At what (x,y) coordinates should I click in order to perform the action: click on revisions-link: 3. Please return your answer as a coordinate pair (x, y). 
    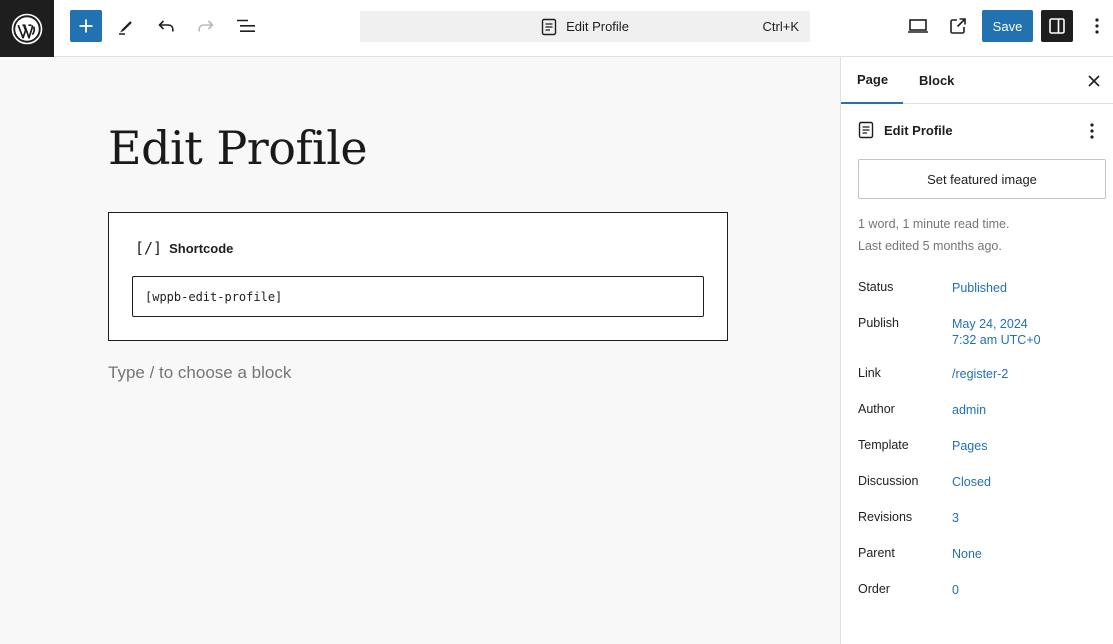
    Looking at the image, I should click on (955, 518).